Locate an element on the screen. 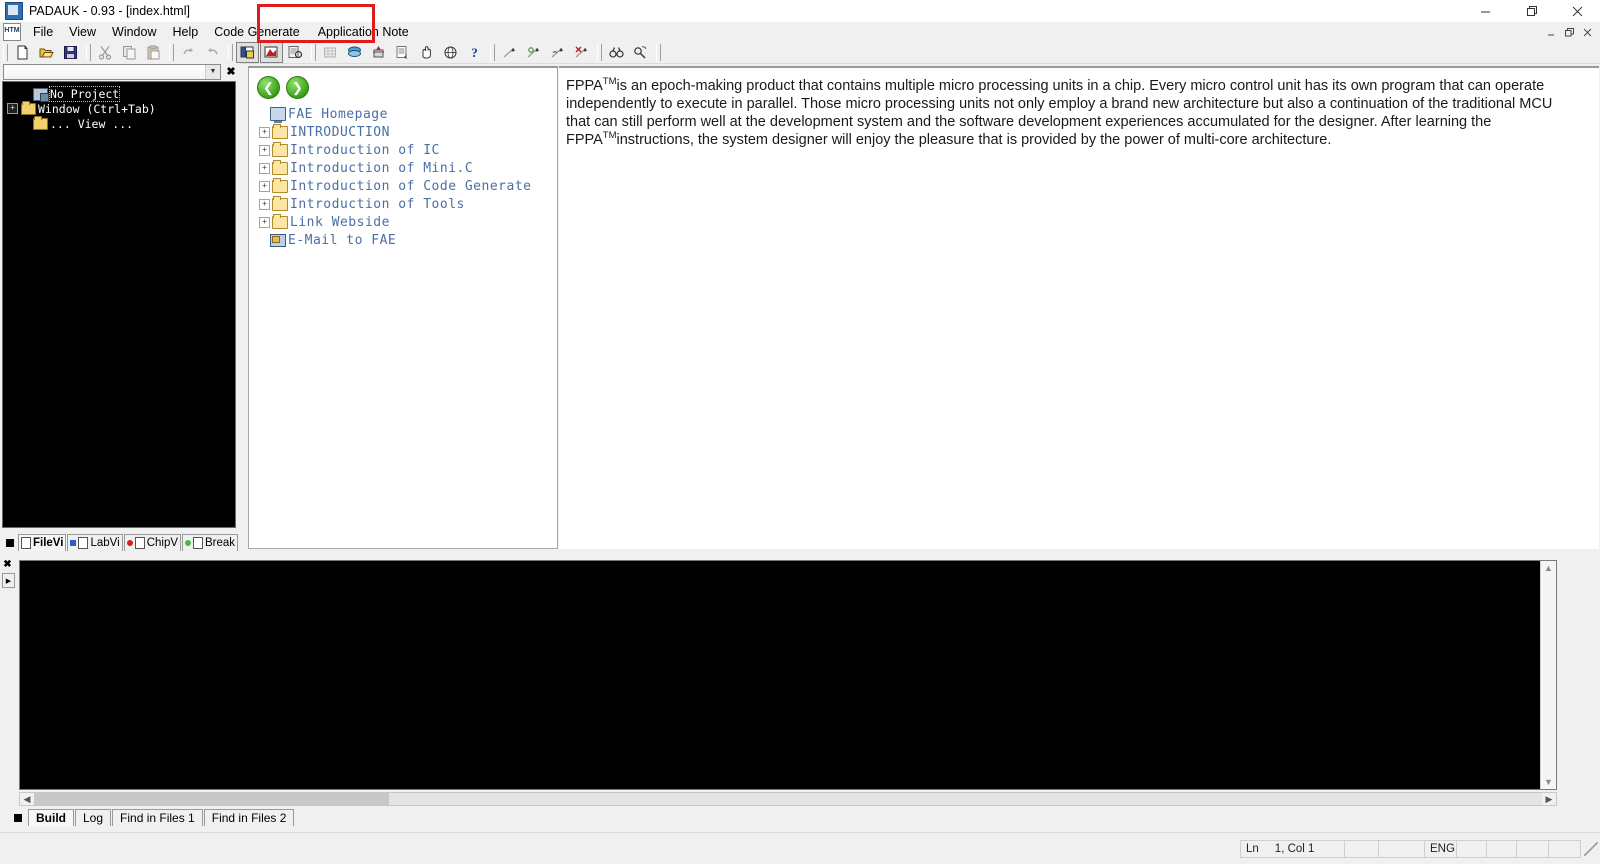 This screenshot has height=864, width=1600. nav-label: Link Webside is located at coordinates (340, 222).